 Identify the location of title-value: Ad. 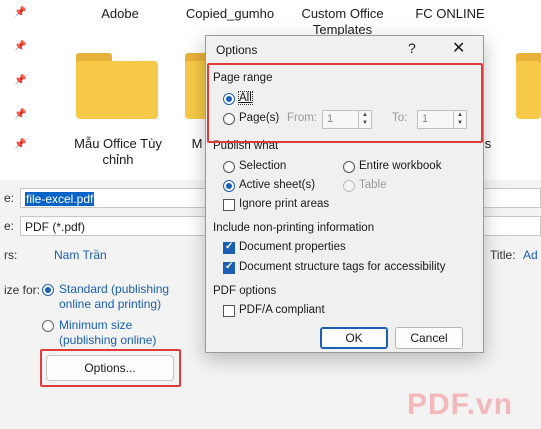
(530, 255).